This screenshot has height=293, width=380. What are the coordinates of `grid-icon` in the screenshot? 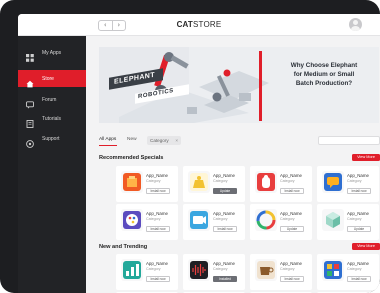 It's located at (30, 55).